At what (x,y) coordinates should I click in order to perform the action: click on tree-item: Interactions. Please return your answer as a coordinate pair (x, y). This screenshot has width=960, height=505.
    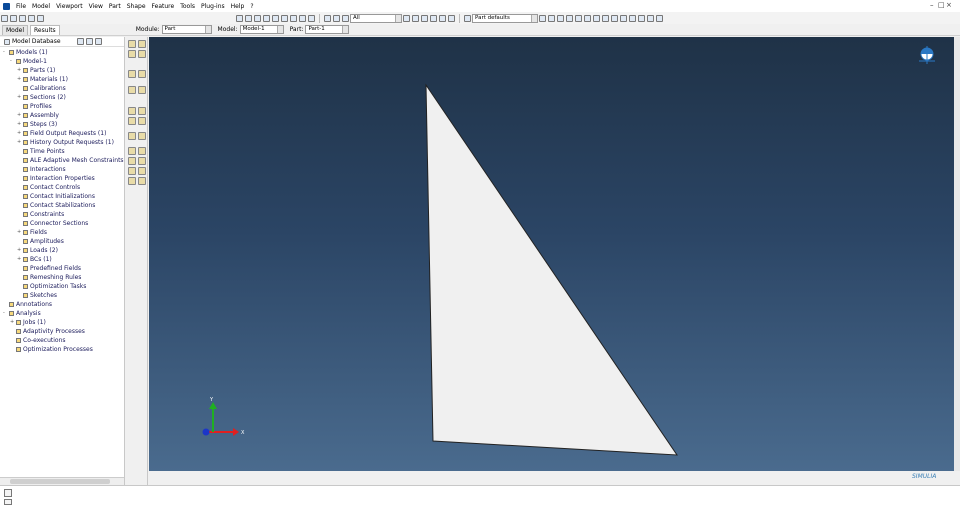
    Looking at the image, I should click on (62, 169).